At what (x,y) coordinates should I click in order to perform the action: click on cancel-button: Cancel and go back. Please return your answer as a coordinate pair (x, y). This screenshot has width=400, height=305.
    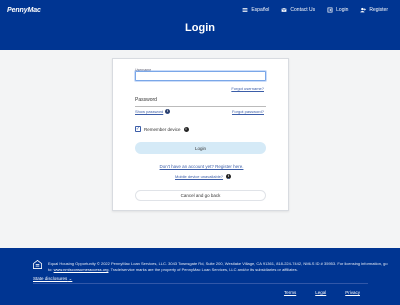
    Looking at the image, I should click on (200, 195).